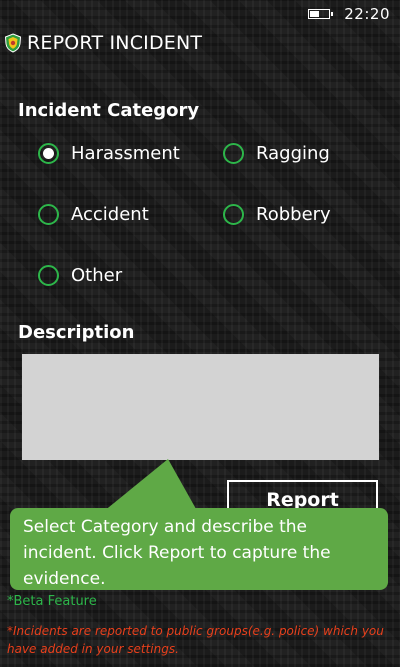 Image resolution: width=400 pixels, height=667 pixels. I want to click on description-input, so click(200, 407).